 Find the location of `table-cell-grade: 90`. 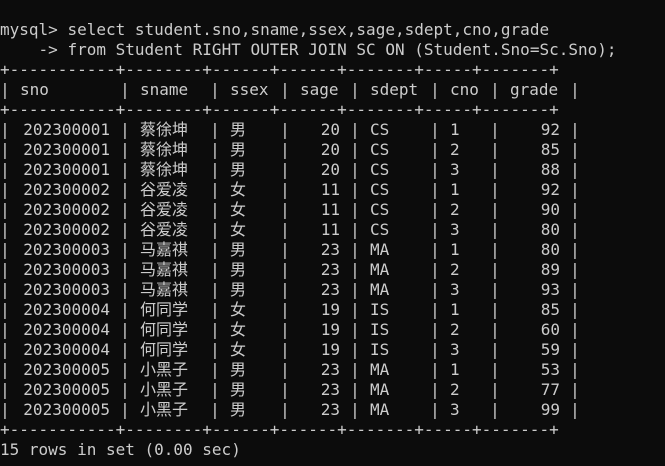

table-cell-grade: 90 is located at coordinates (550, 209).